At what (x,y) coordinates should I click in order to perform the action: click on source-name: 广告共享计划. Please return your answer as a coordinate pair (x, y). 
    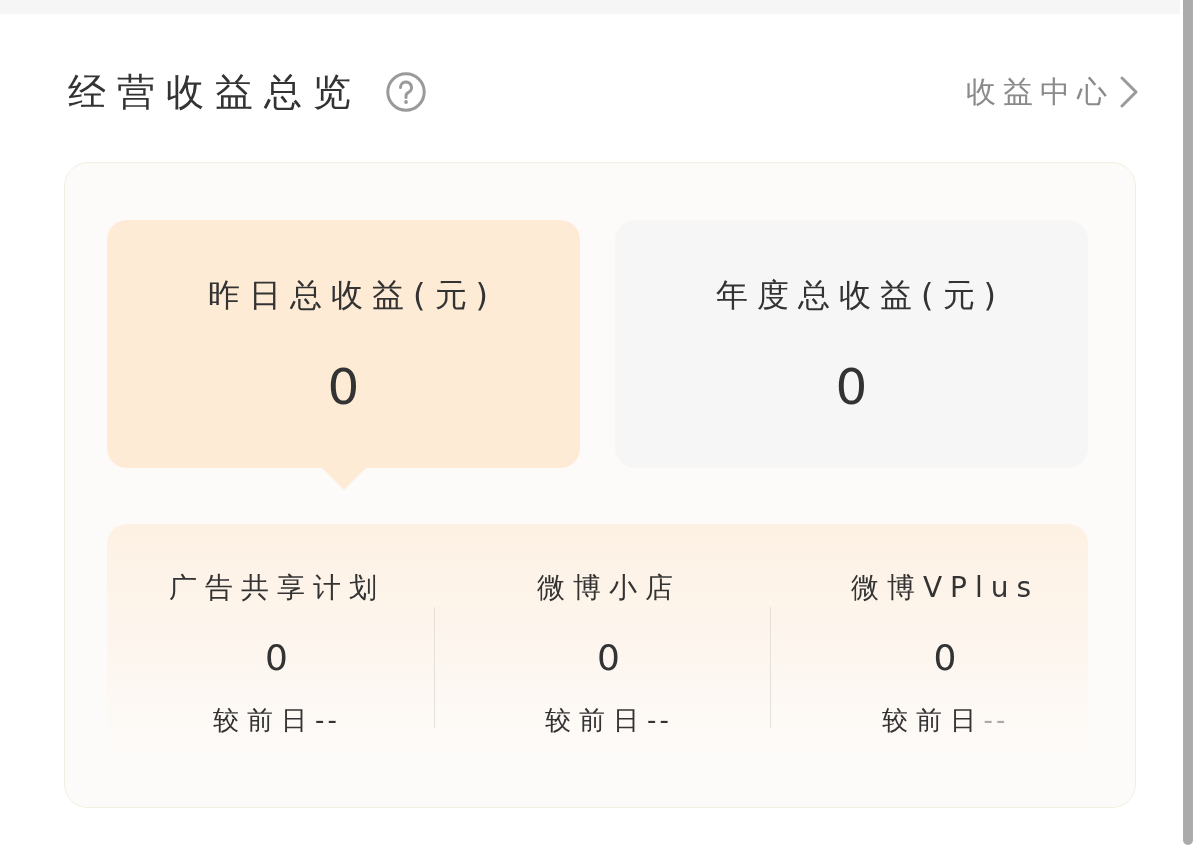
    Looking at the image, I should click on (276, 588).